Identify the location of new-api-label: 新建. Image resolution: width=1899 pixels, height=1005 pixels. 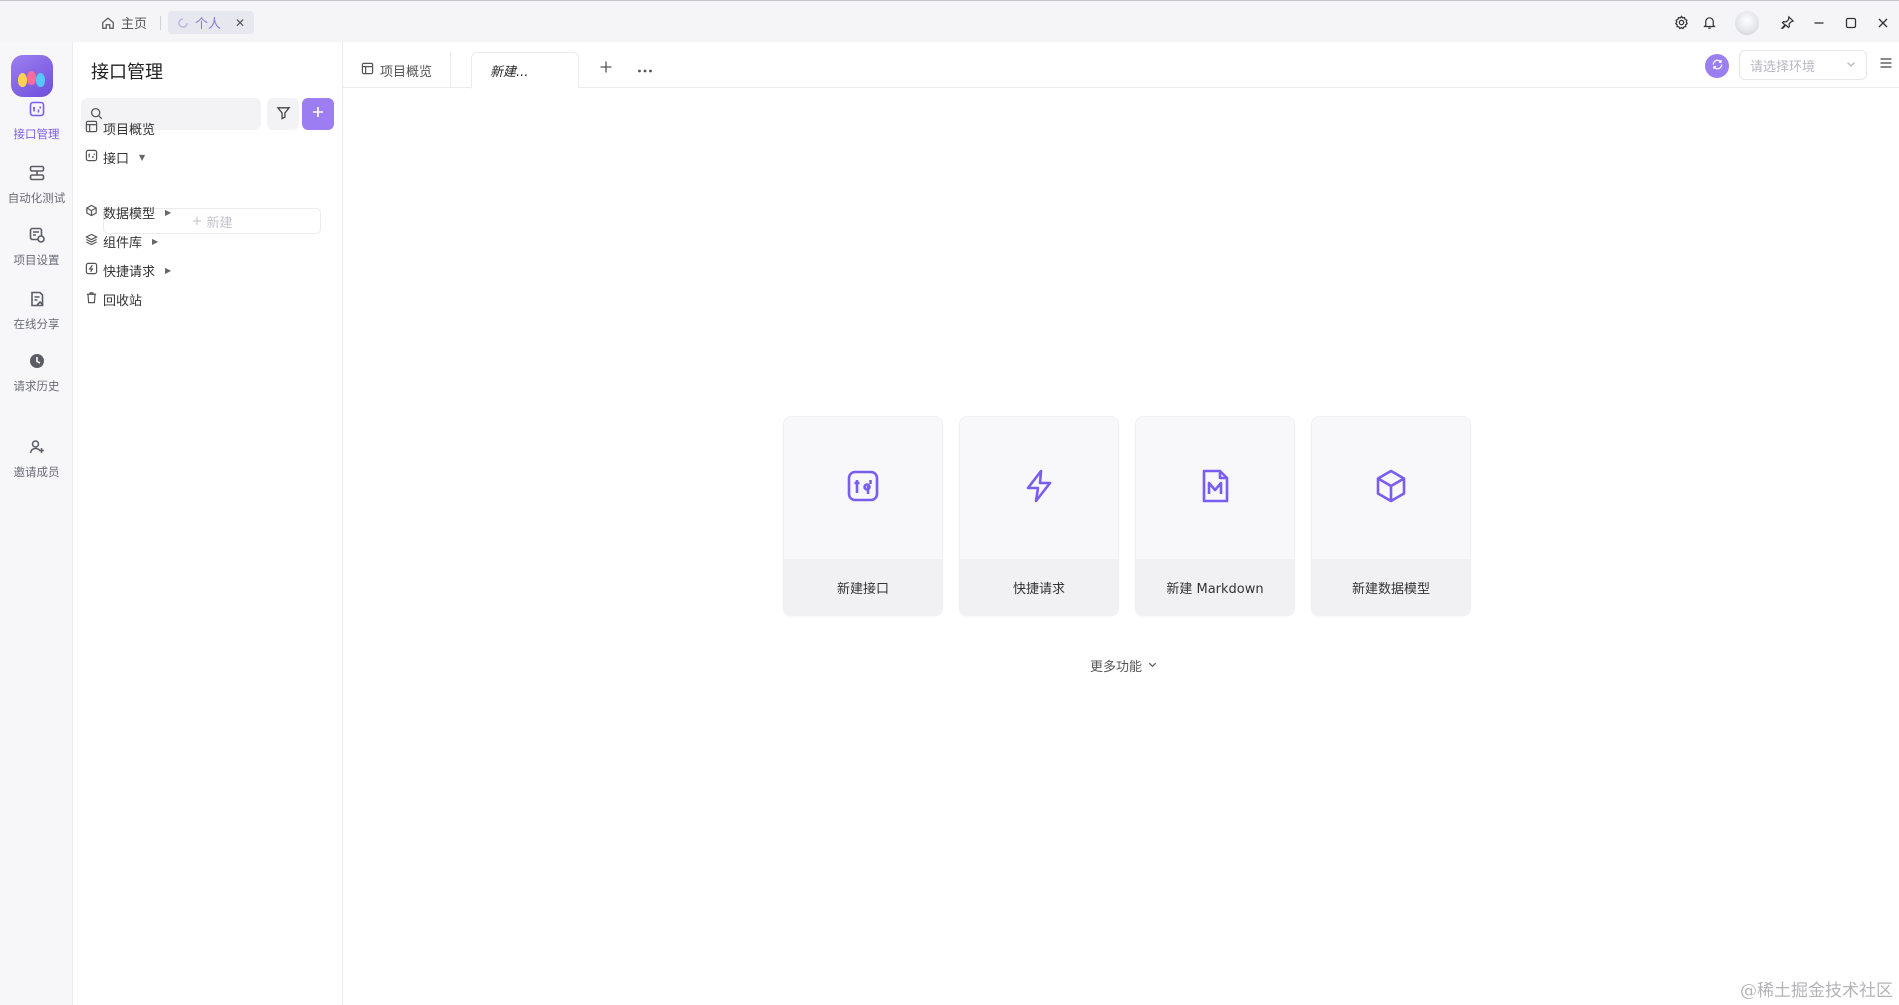
(219, 223).